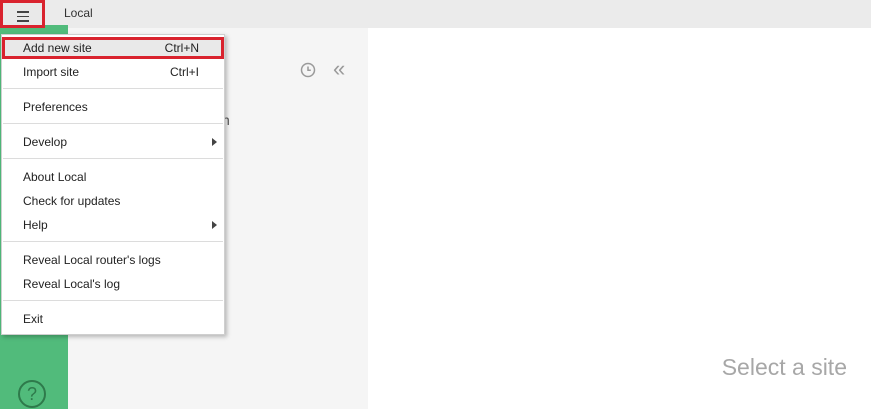  I want to click on empty-state-message: Select a site, so click(784, 367).